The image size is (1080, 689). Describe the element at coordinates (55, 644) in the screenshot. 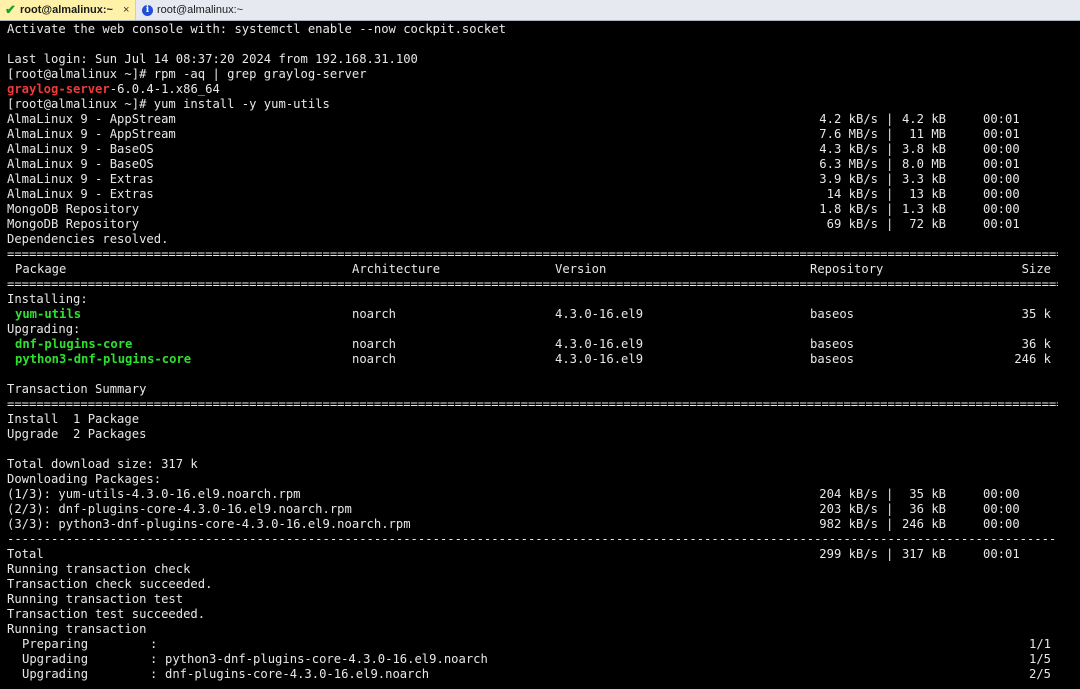

I see `step-action: Preparing` at that location.